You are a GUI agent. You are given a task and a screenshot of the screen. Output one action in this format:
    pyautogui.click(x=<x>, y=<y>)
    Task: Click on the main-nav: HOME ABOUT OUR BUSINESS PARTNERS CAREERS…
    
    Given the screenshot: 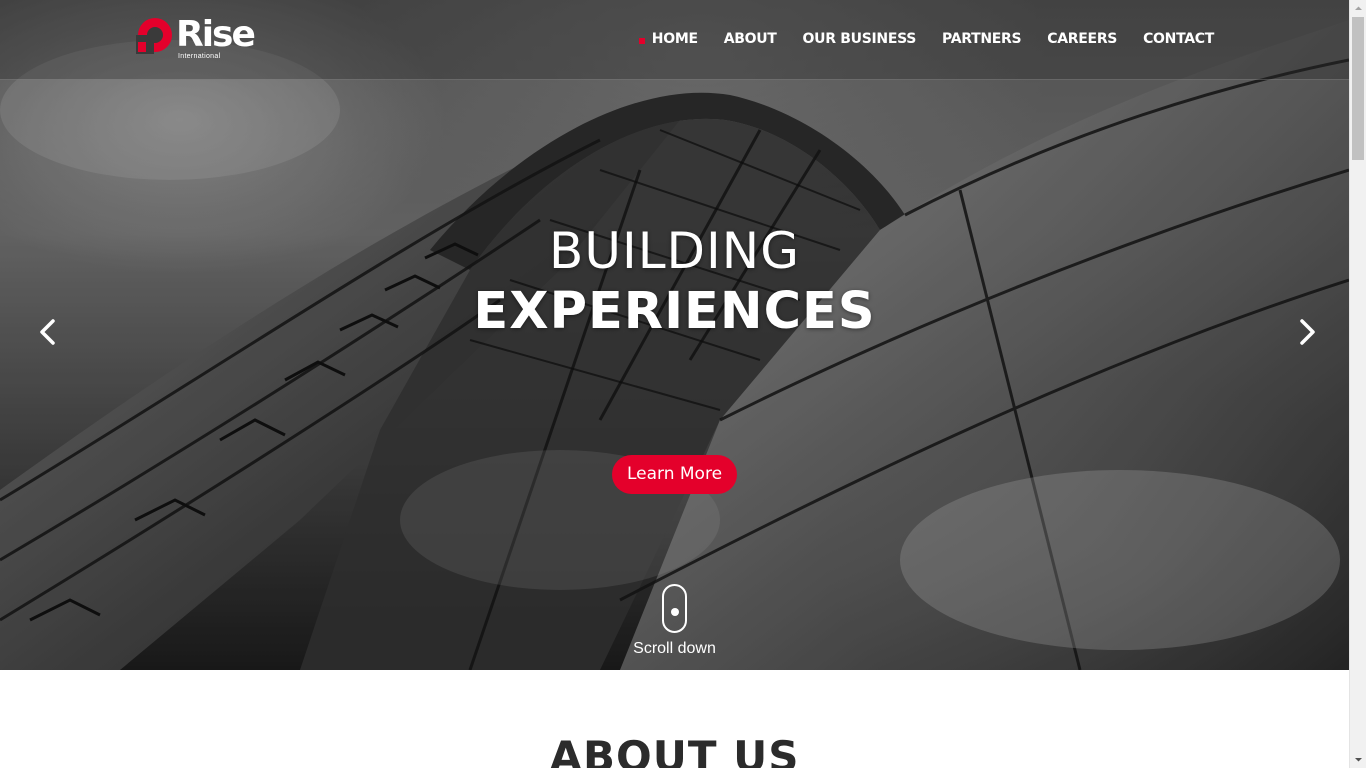 What is the action you would take?
    pyautogui.click(x=926, y=39)
    